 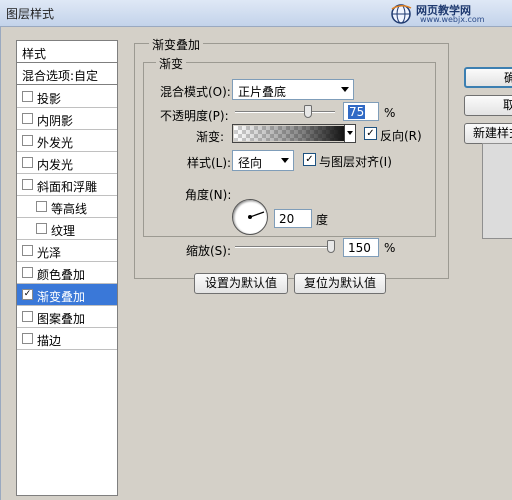 What do you see at coordinates (49, 341) in the screenshot?
I see `sidebar-item-label: 描边` at bounding box center [49, 341].